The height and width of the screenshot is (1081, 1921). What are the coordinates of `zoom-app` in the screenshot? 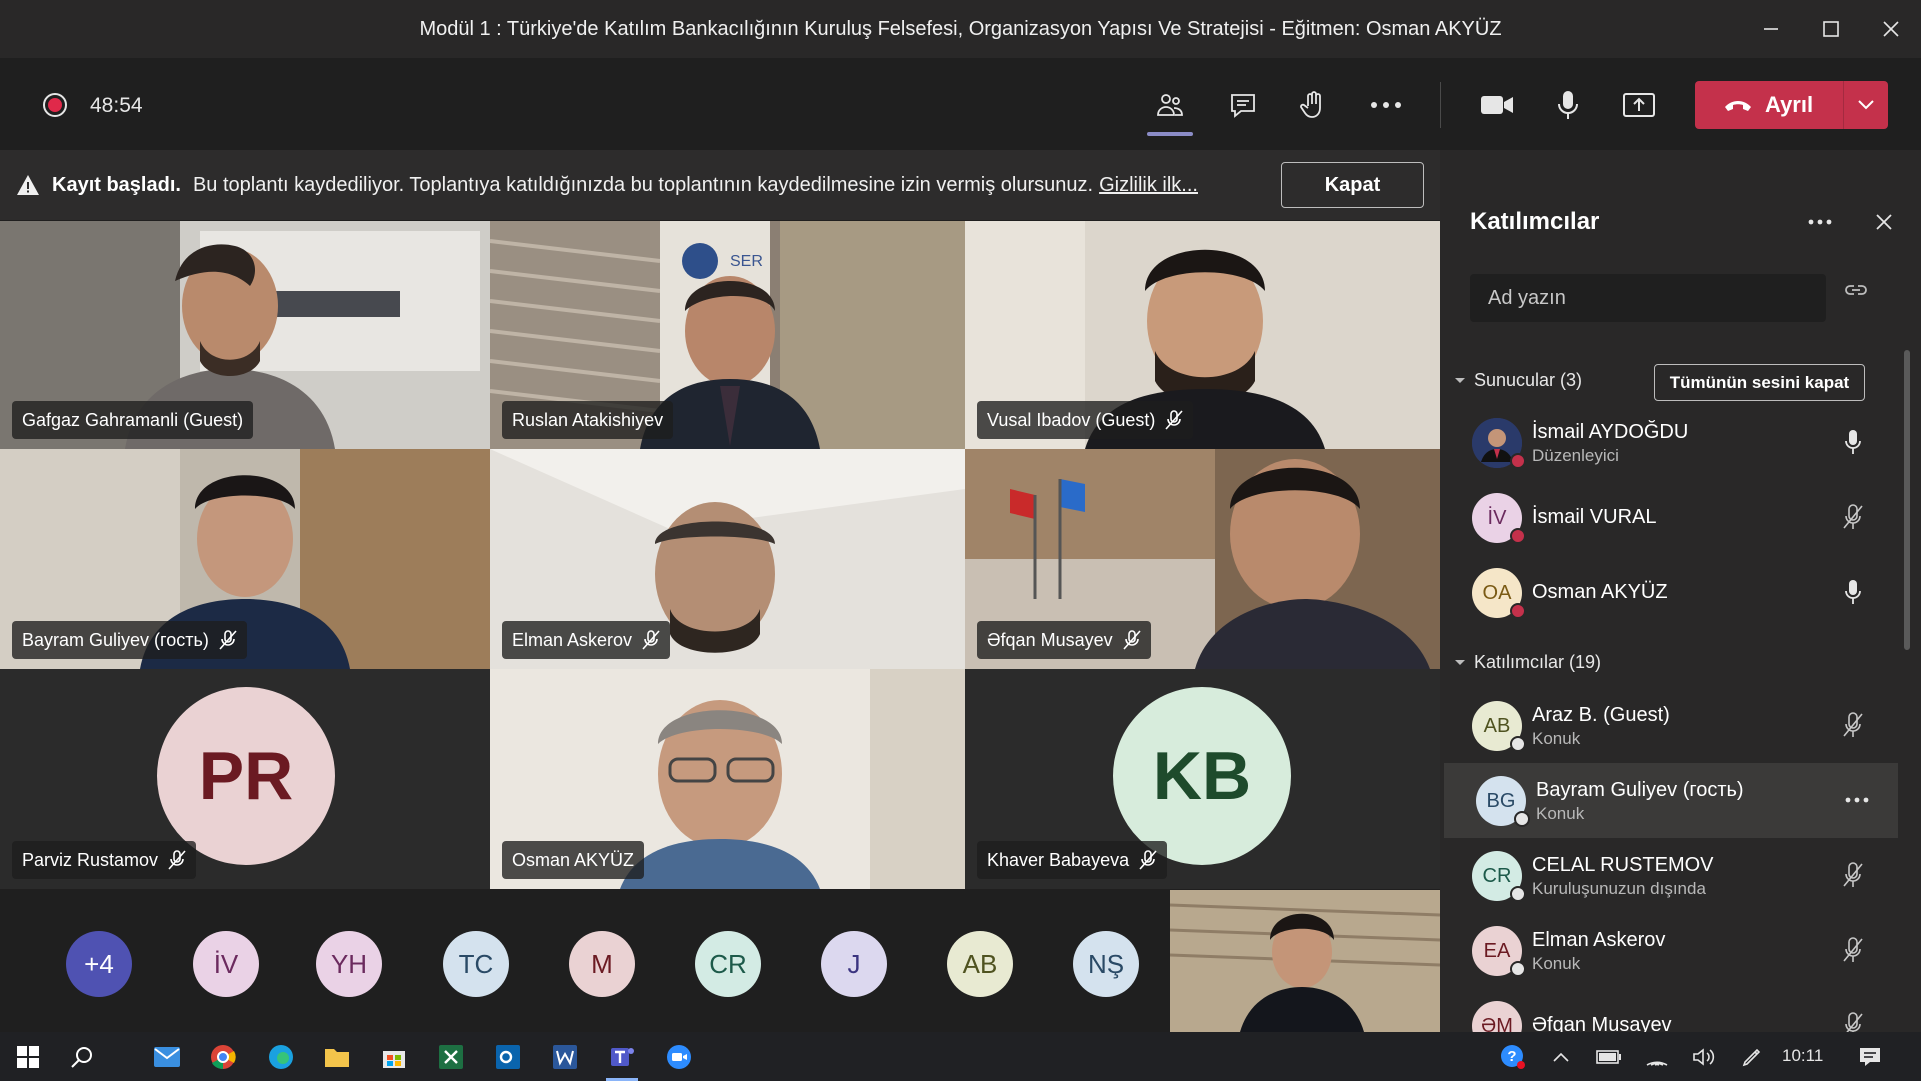 It's located at (679, 1057).